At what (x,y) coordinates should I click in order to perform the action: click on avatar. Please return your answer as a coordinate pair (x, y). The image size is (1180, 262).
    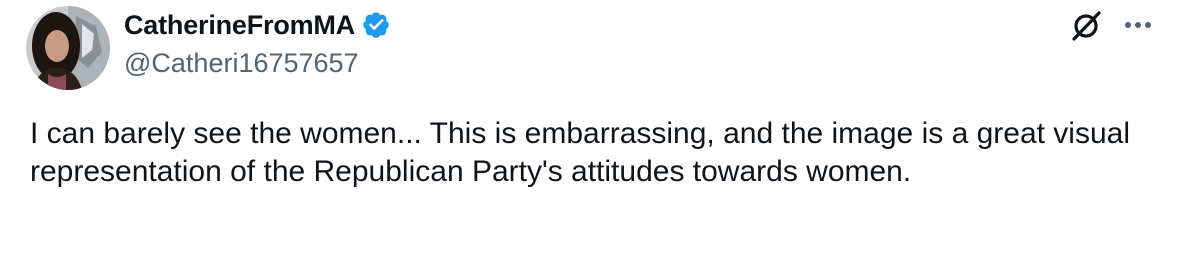
    Looking at the image, I should click on (68, 48).